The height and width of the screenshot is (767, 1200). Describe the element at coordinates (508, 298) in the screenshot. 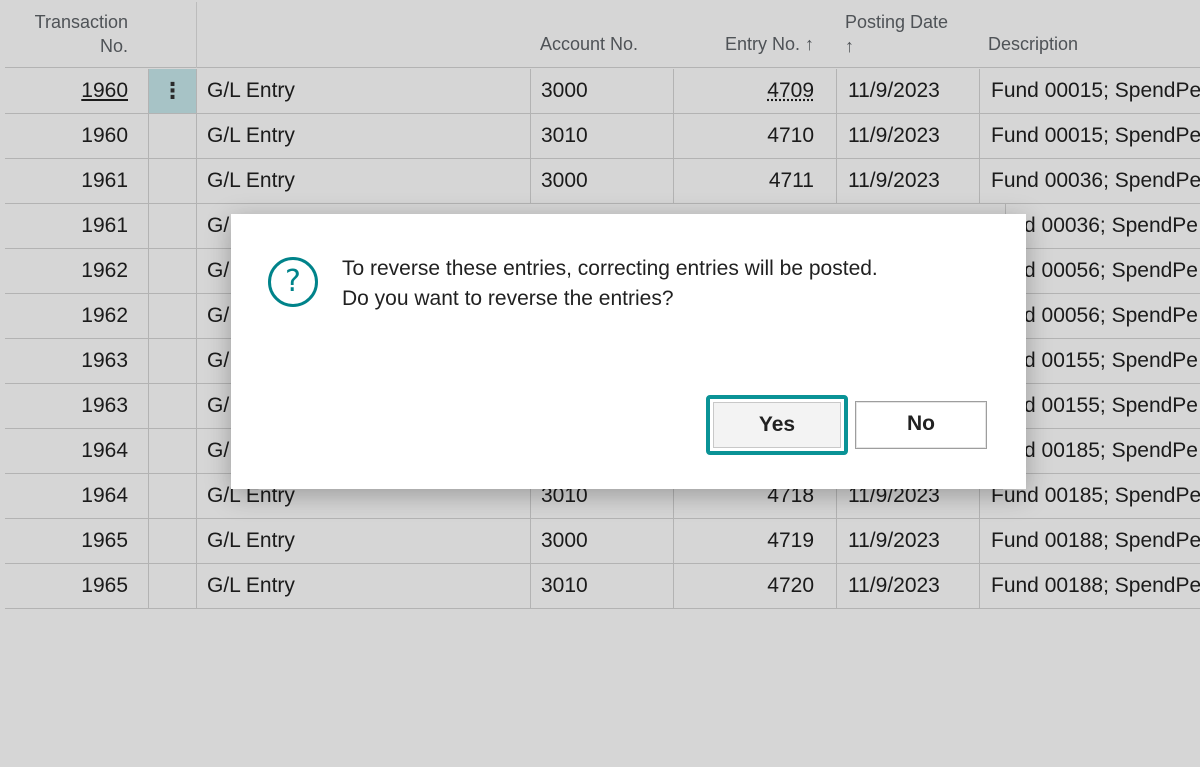

I see `dialog-message-line2: Do you want to reverse the entries?` at that location.